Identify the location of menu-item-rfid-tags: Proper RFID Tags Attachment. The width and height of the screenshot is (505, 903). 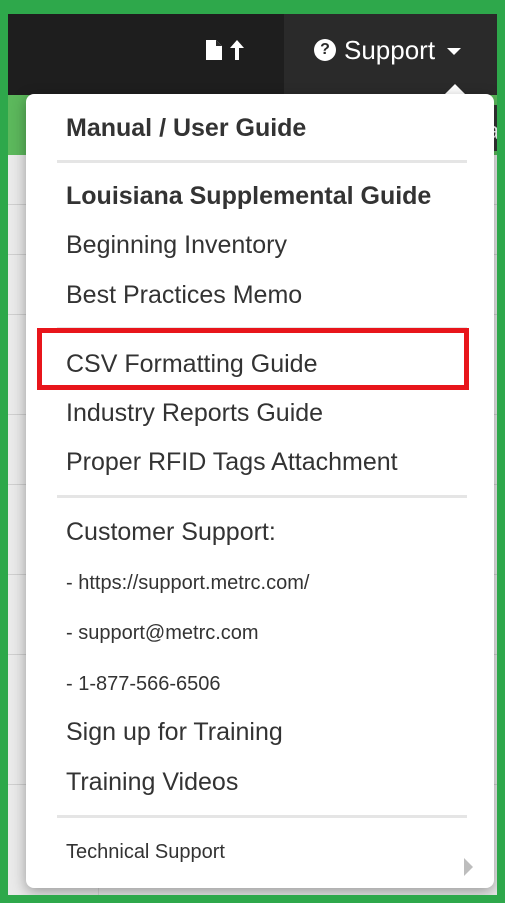
(232, 462).